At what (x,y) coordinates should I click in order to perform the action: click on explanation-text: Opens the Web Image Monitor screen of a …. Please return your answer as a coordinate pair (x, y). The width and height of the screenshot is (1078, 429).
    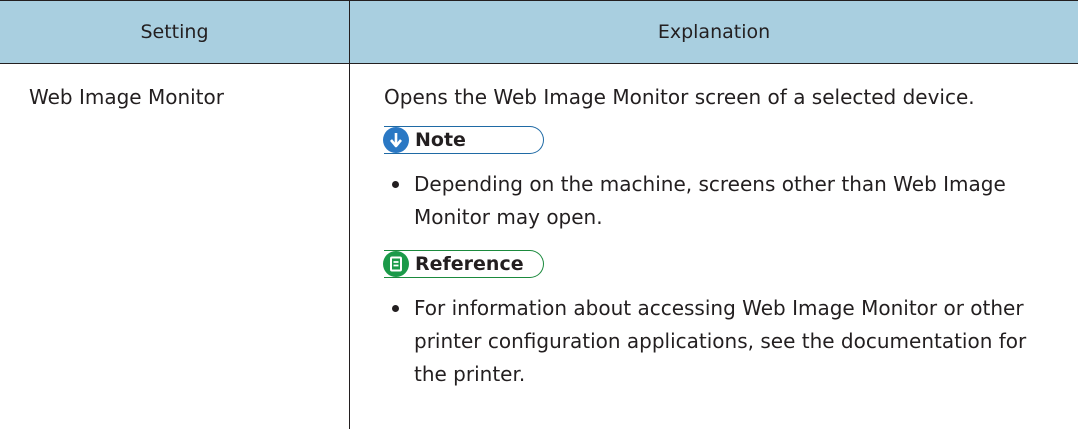
    Looking at the image, I should click on (679, 97).